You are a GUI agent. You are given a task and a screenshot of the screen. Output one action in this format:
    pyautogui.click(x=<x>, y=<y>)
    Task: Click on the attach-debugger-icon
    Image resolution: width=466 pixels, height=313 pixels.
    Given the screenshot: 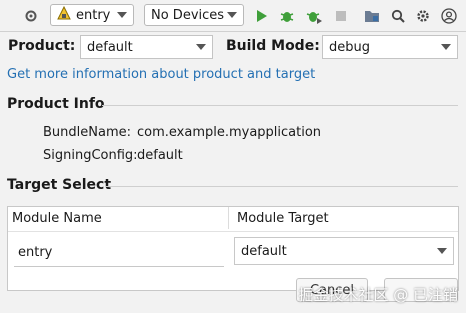 What is the action you would take?
    pyautogui.click(x=314, y=16)
    